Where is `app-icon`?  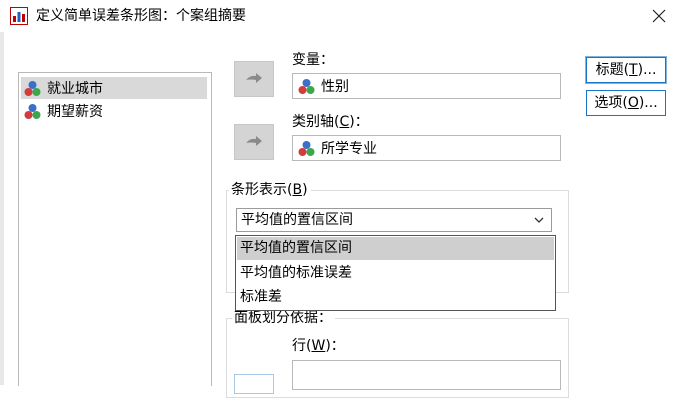
app-icon is located at coordinates (19, 16).